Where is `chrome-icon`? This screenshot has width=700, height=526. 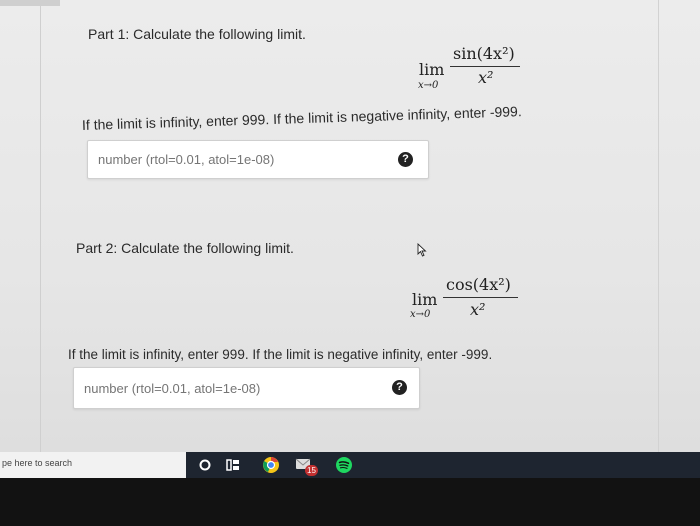
chrome-icon is located at coordinates (271, 465).